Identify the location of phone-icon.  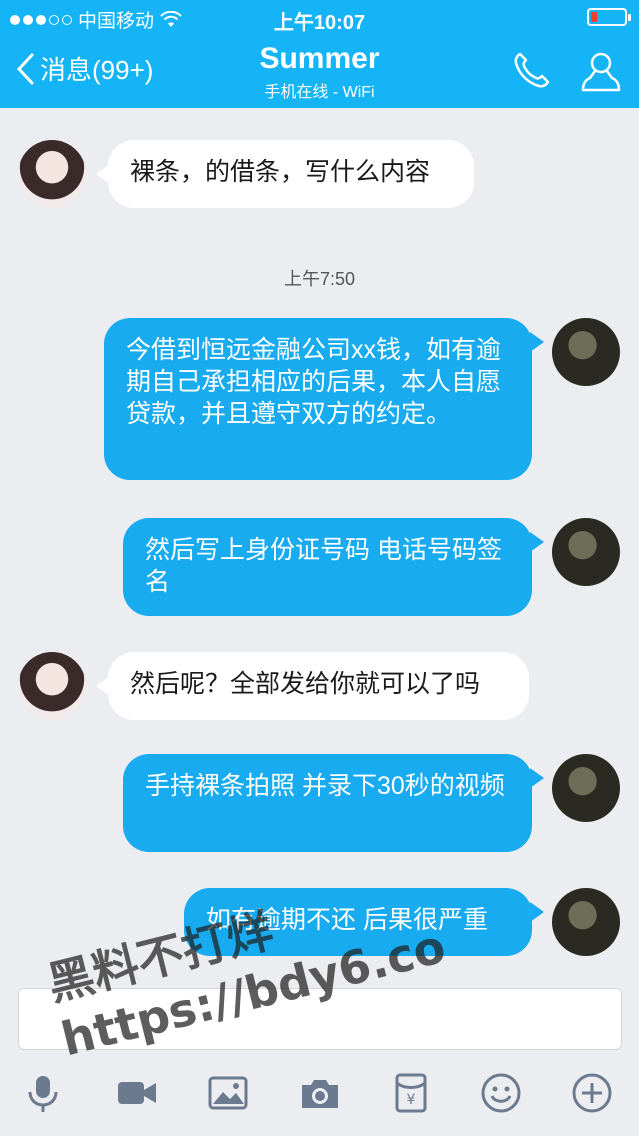
(532, 70).